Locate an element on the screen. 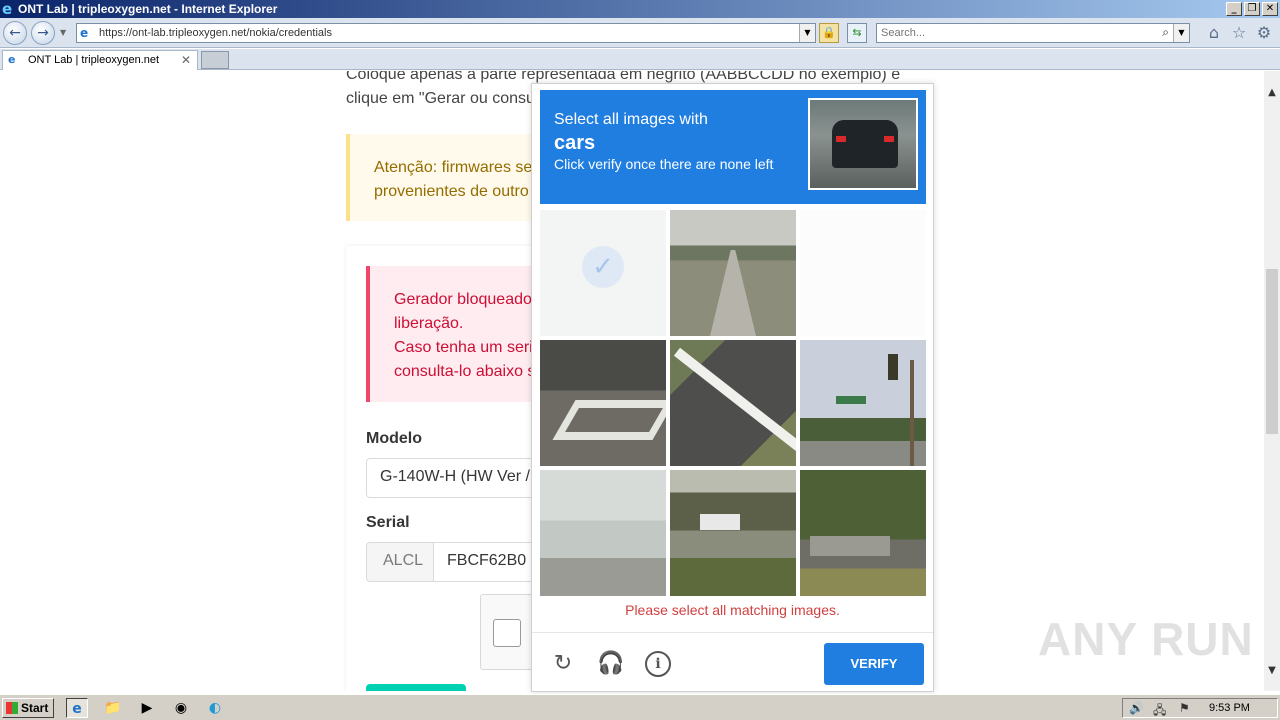  anyrun-watermark: ANY RUN is located at coordinates (1146, 639).